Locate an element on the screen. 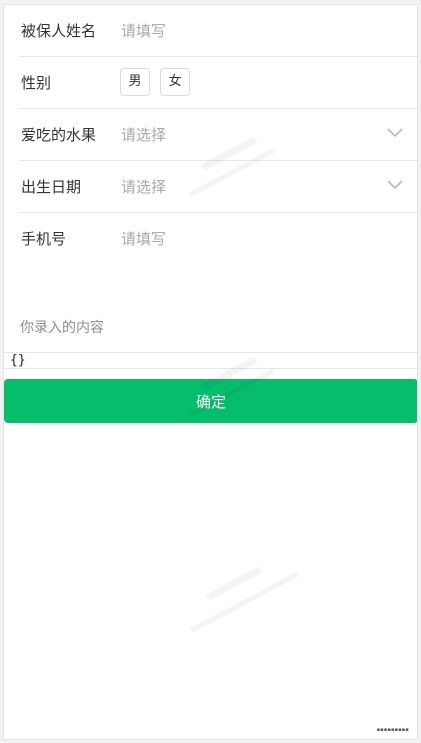  confirm-button: 确定 is located at coordinates (210, 401).